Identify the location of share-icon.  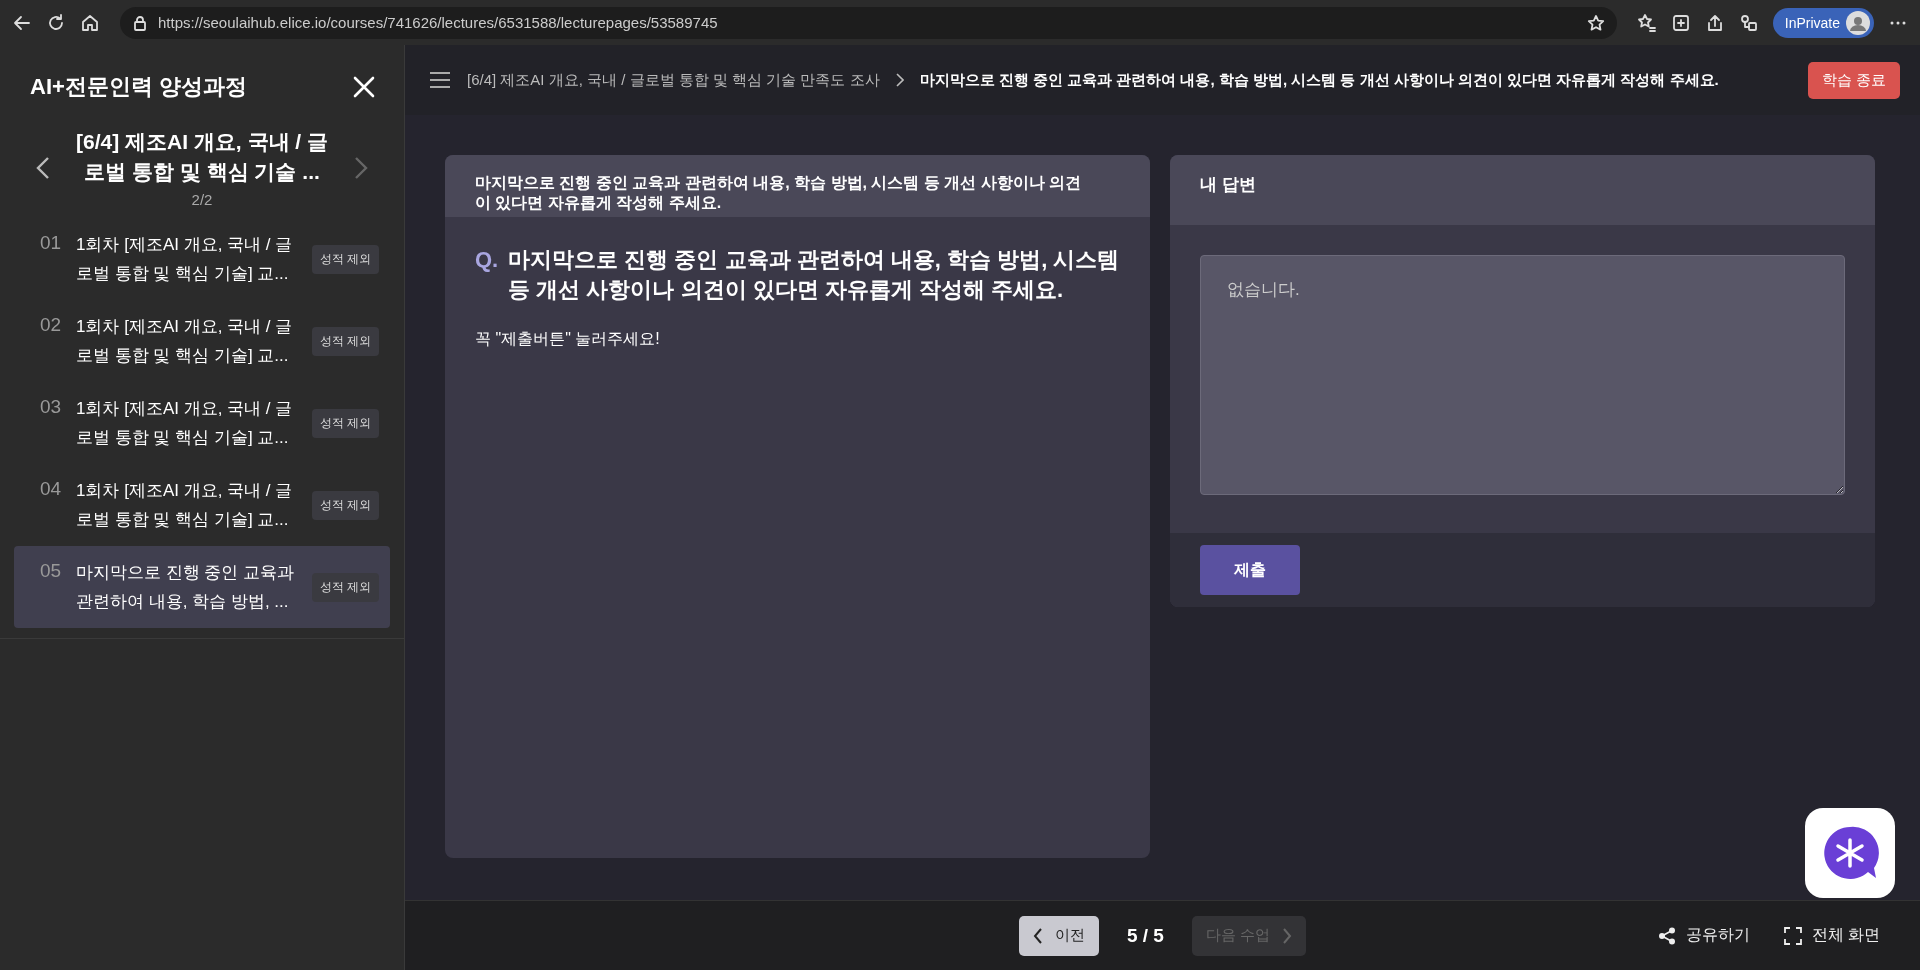
(1666, 935).